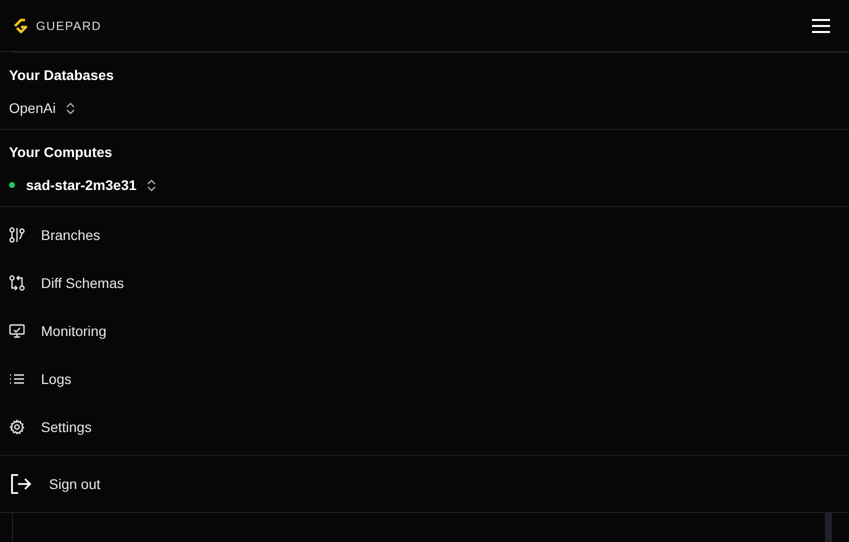 Image resolution: width=849 pixels, height=542 pixels. Describe the element at coordinates (57, 331) in the screenshot. I see `nav-item: Monitoring` at that location.